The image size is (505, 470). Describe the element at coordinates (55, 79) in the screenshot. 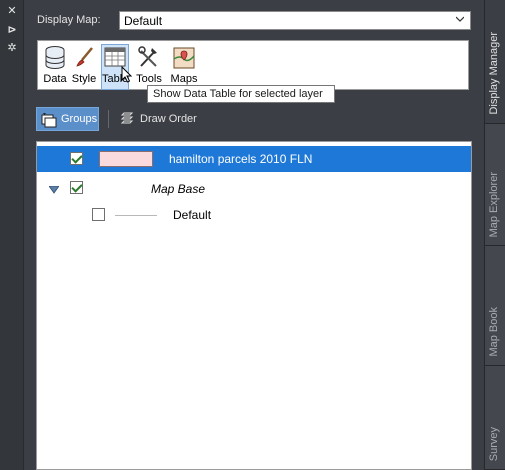

I see `data-tool-label: Data` at that location.